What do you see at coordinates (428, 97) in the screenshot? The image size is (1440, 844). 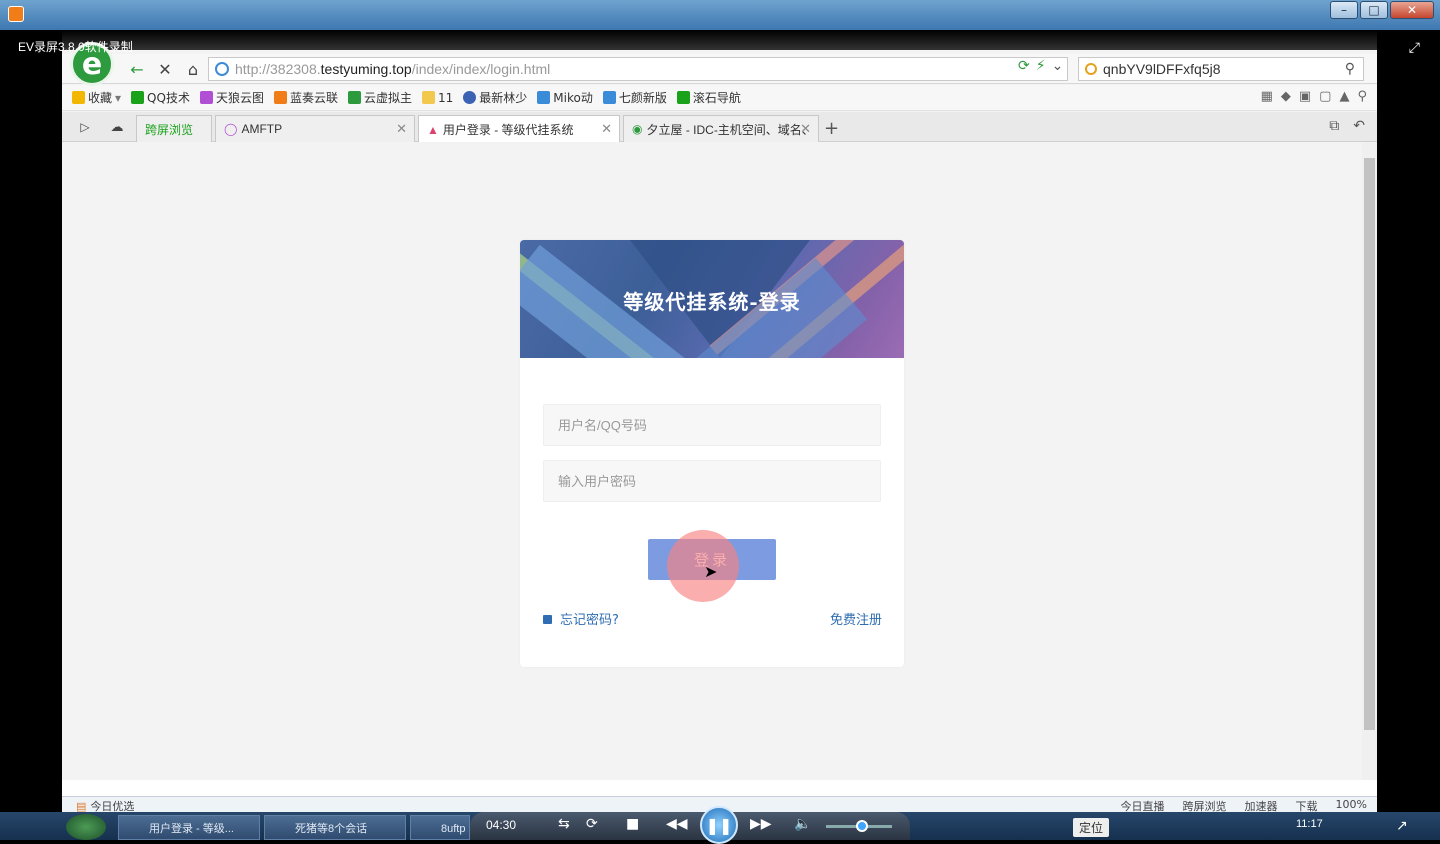 I see `folder-icon` at bounding box center [428, 97].